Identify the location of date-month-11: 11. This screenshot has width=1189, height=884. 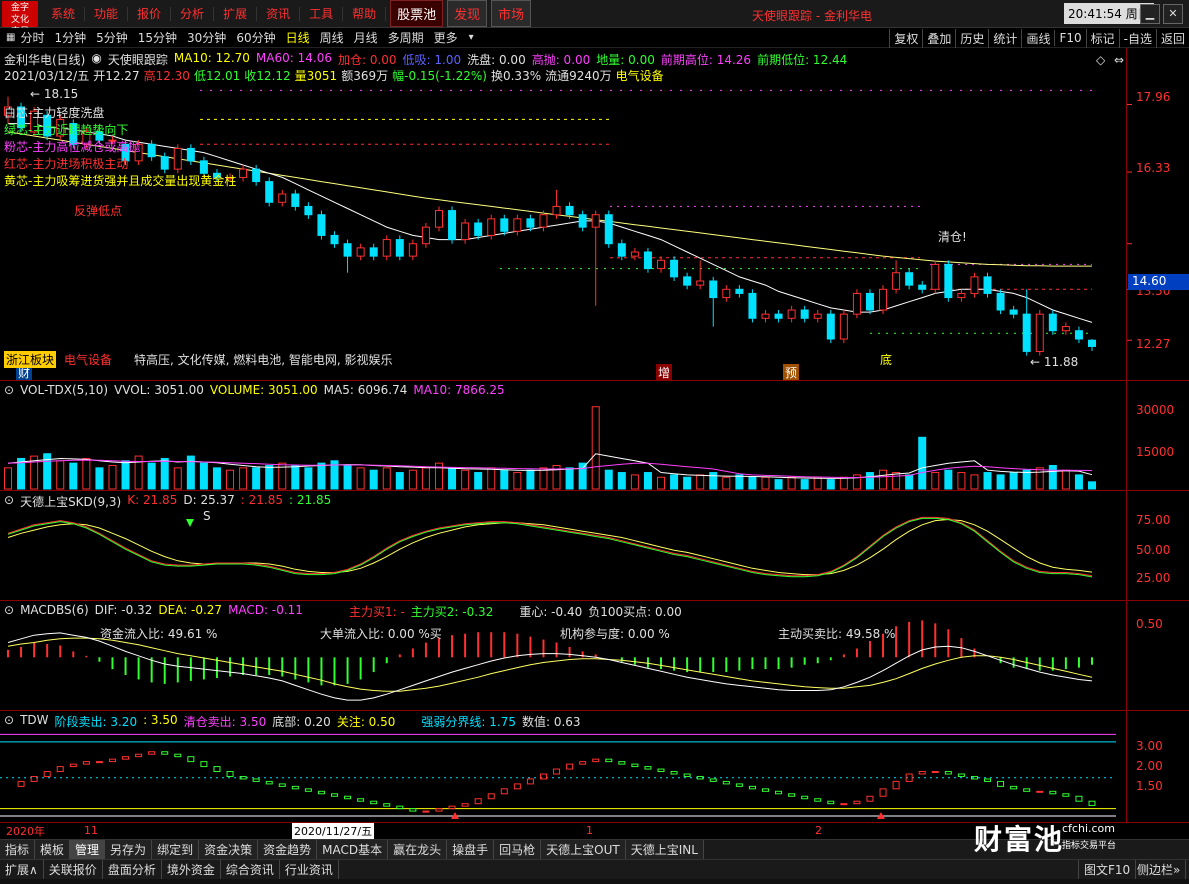
(91, 830).